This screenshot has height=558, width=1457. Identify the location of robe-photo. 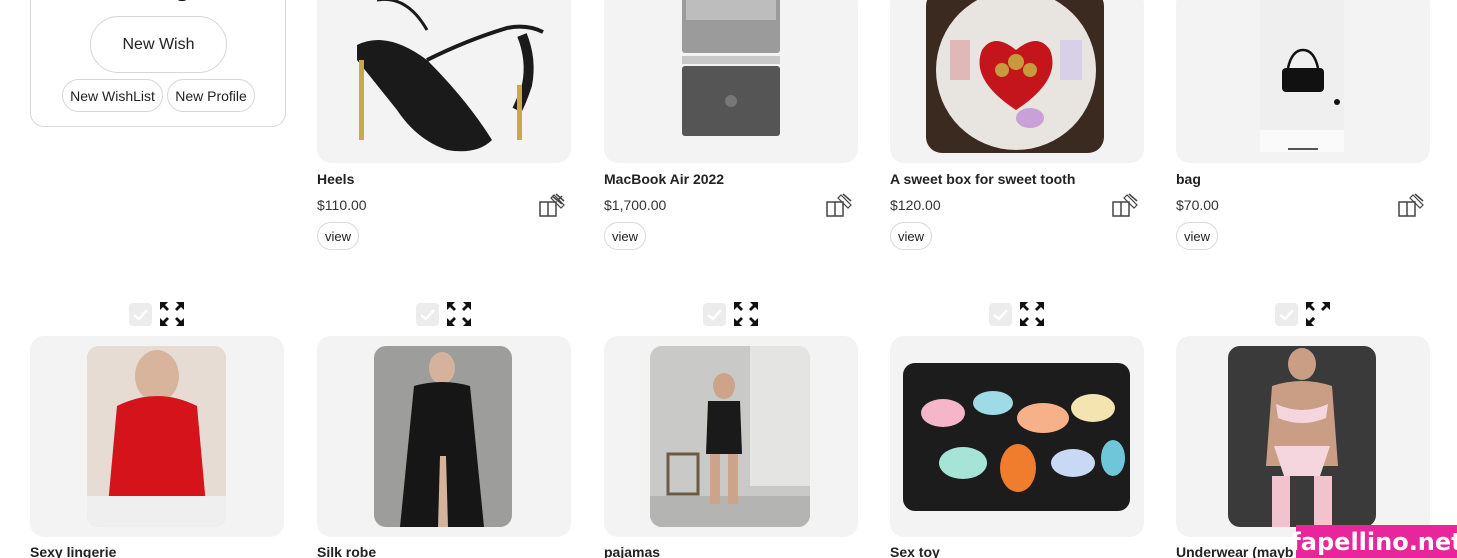
(443, 436).